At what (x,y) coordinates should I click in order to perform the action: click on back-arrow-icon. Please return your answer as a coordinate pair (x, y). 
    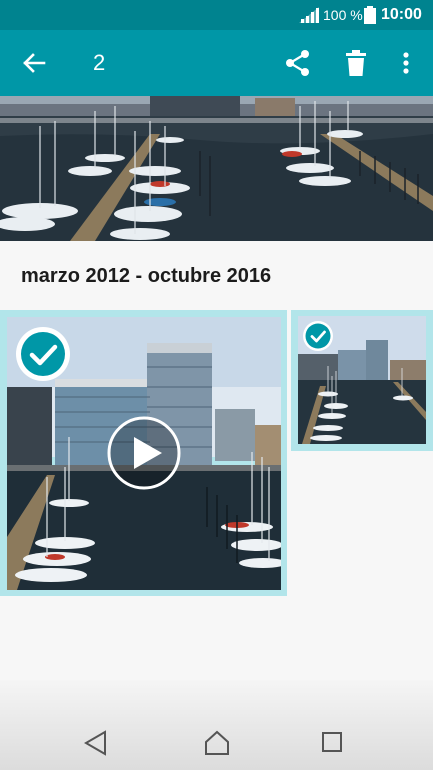
    Looking at the image, I should click on (34, 63).